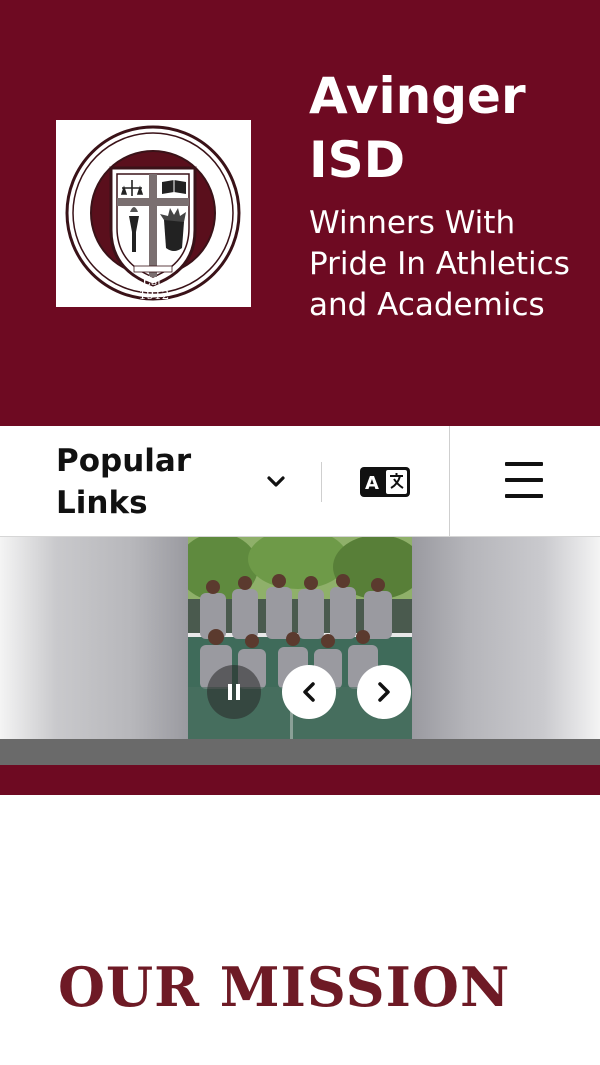 The image size is (600, 1065). Describe the element at coordinates (126, 482) in the screenshot. I see `popular-links-toggle: Popular Links` at that location.